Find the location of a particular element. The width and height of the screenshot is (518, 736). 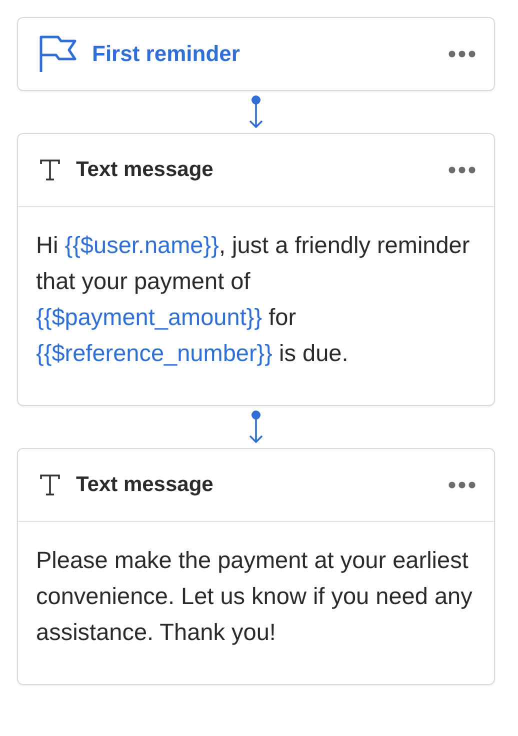

step-title: First reminder is located at coordinates (166, 54).